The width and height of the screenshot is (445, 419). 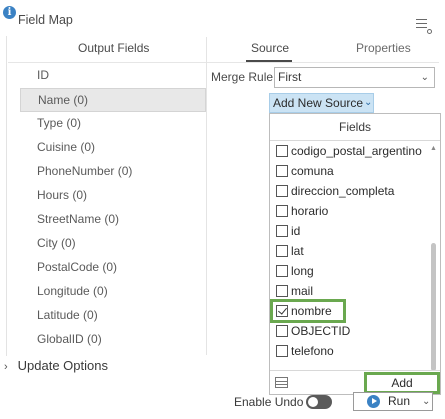 What do you see at coordinates (282, 311) in the screenshot?
I see `checkbox-checked` at bounding box center [282, 311].